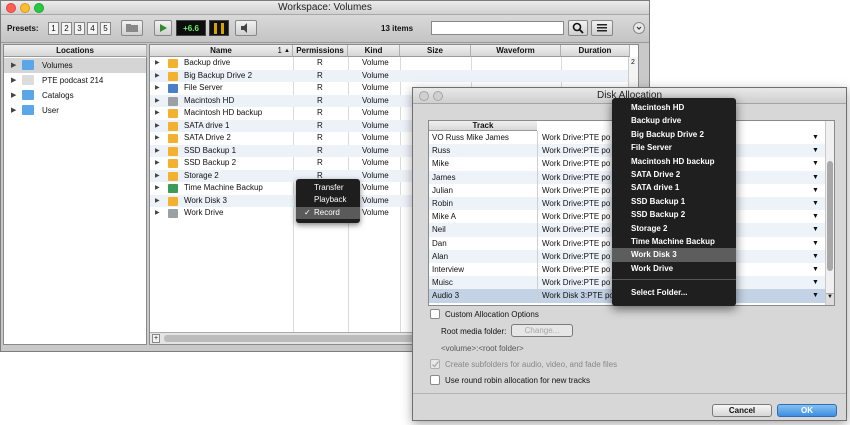  Describe the element at coordinates (328, 213) in the screenshot. I see `menu-item-record: ✓ Record` at that location.